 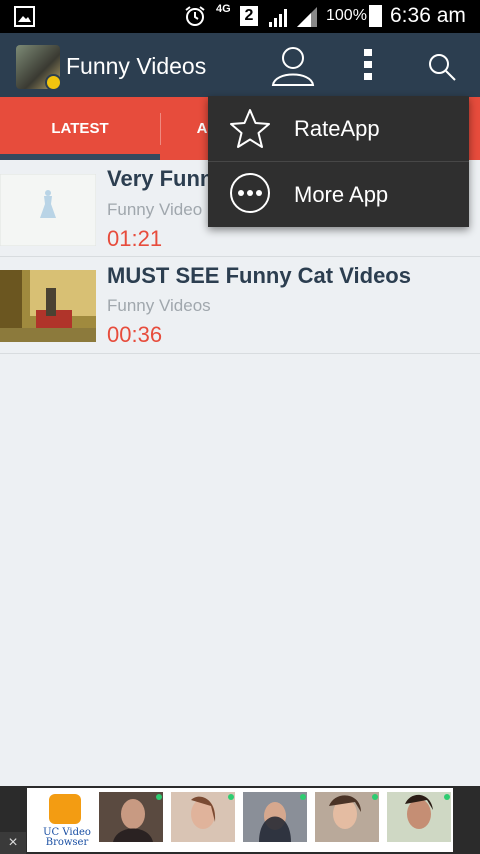 I want to click on menu-label: RateApp, so click(x=337, y=128).